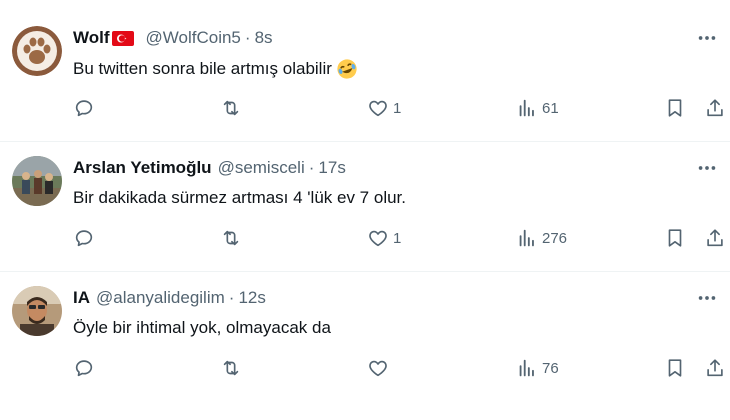  Describe the element at coordinates (331, 168) in the screenshot. I see `timestamp: 17s` at that location.